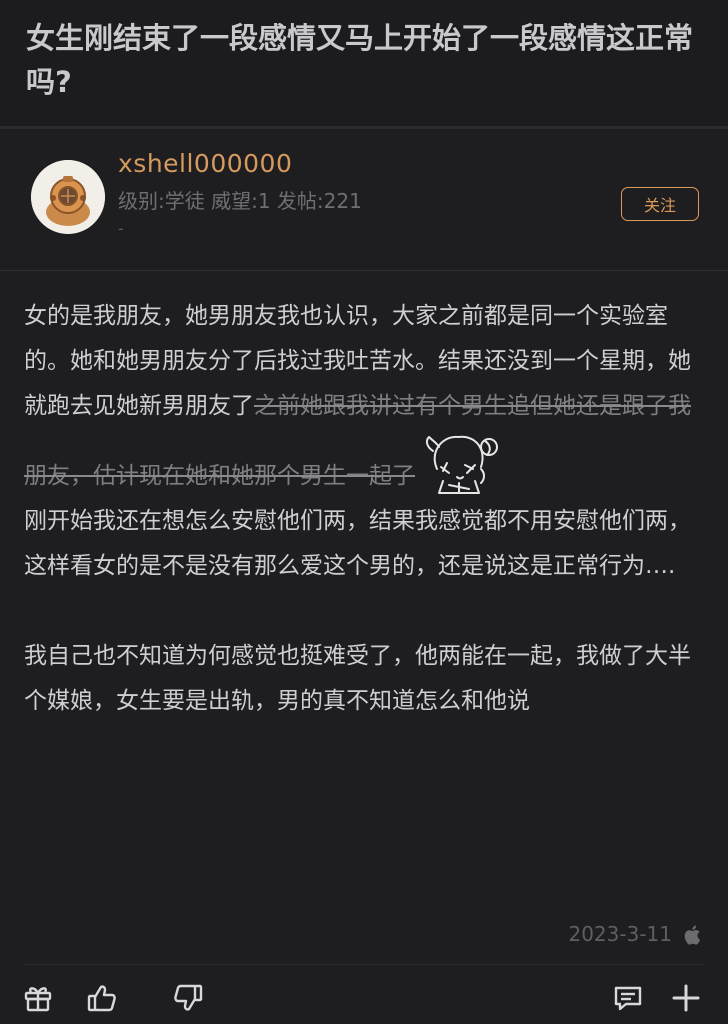  I want to click on plus-icon, so click(686, 998).